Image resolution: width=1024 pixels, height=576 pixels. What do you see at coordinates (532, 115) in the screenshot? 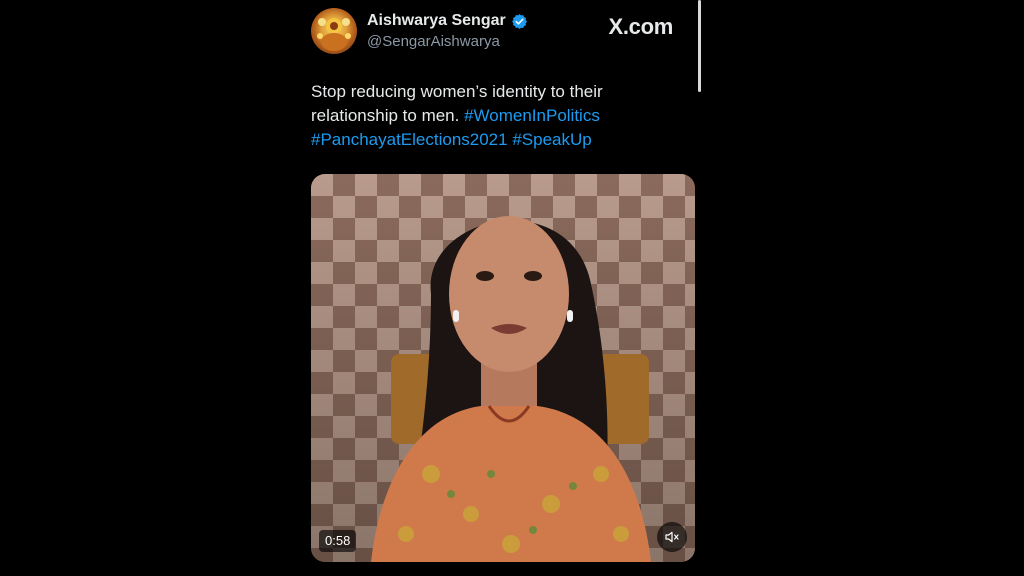
I see `hashtag-link: #WomenInPolitics` at bounding box center [532, 115].